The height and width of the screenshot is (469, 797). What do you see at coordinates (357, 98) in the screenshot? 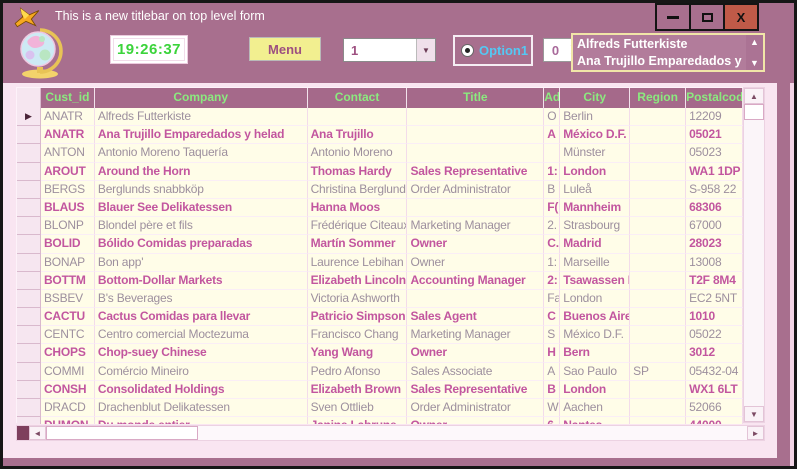
I see `column-header: Contact` at bounding box center [357, 98].